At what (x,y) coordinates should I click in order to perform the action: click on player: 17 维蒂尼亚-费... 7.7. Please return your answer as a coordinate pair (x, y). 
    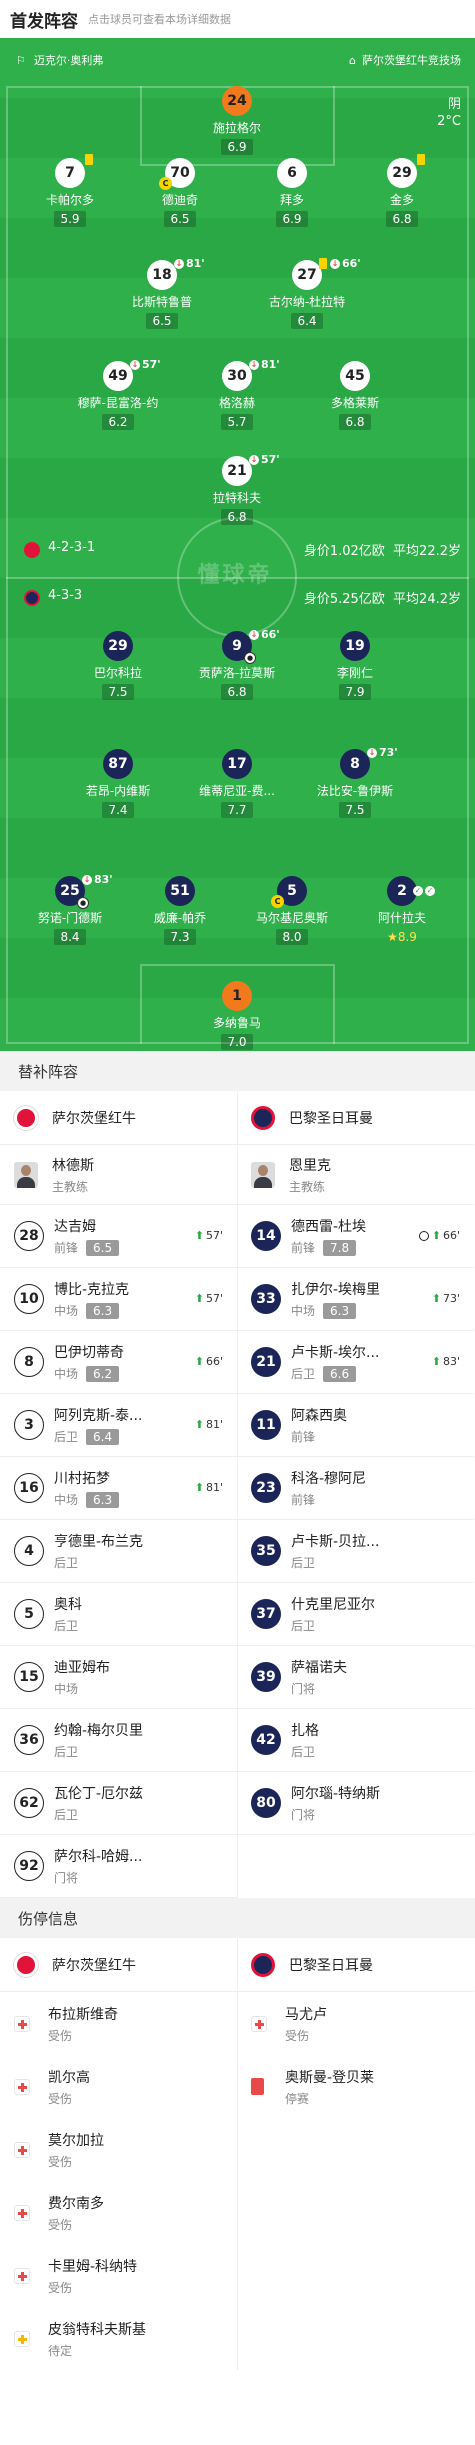
    Looking at the image, I should click on (237, 783).